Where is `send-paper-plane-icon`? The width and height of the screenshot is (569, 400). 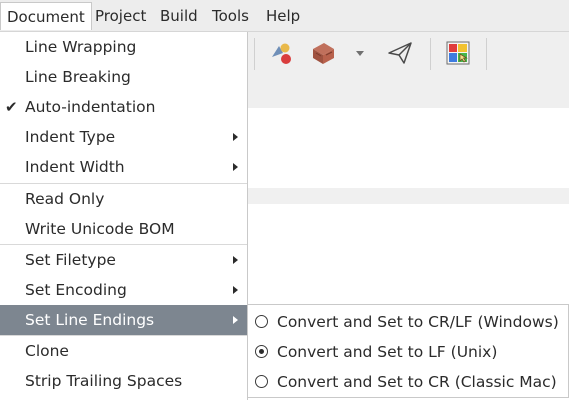 send-paper-plane-icon is located at coordinates (400, 53).